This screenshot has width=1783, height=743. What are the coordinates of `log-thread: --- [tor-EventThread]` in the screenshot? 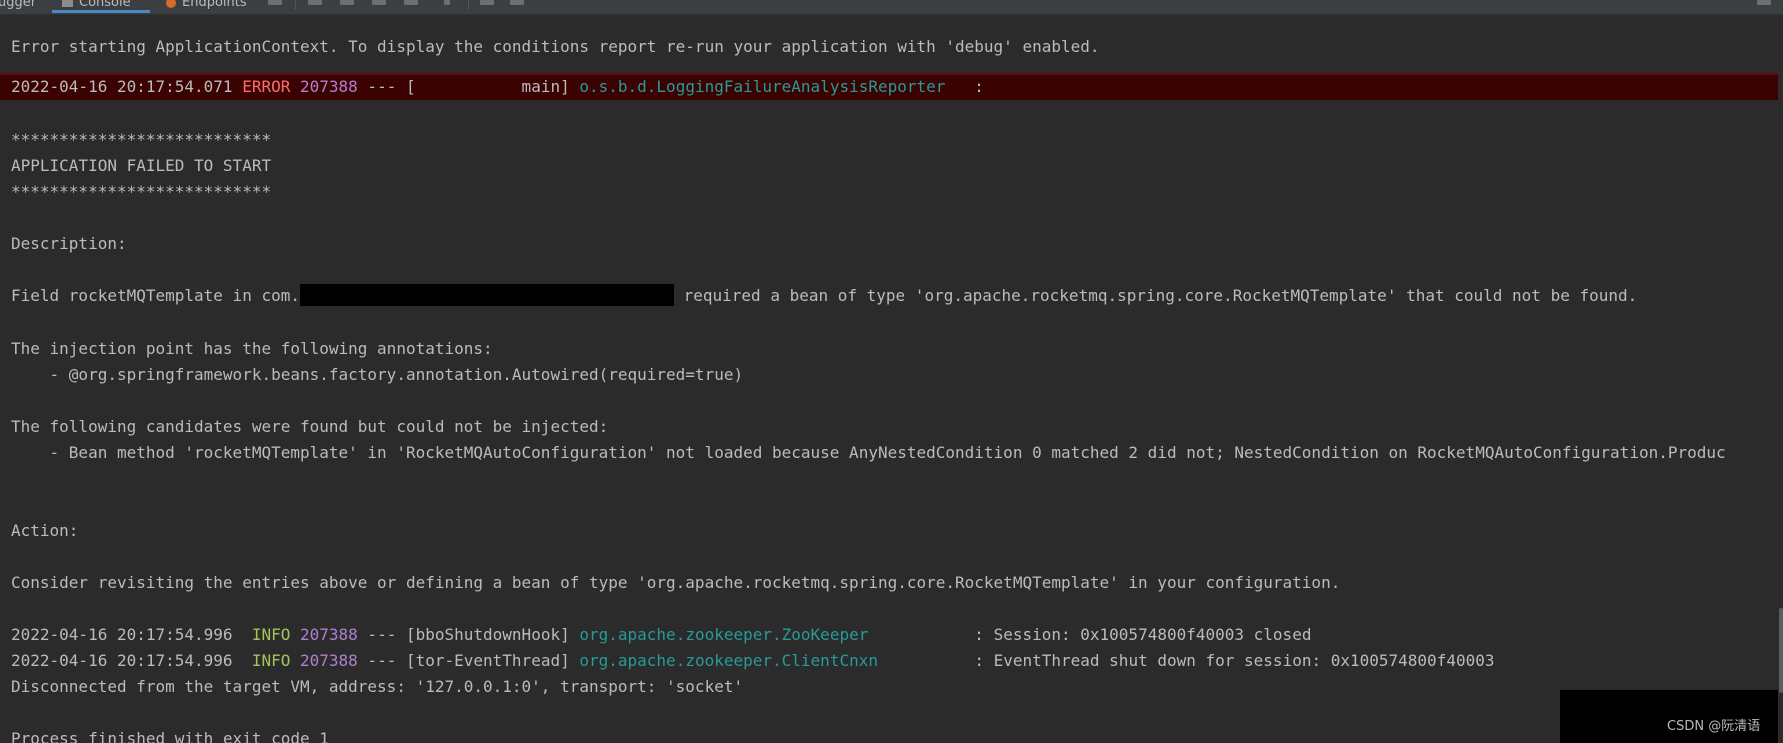 It's located at (468, 660).